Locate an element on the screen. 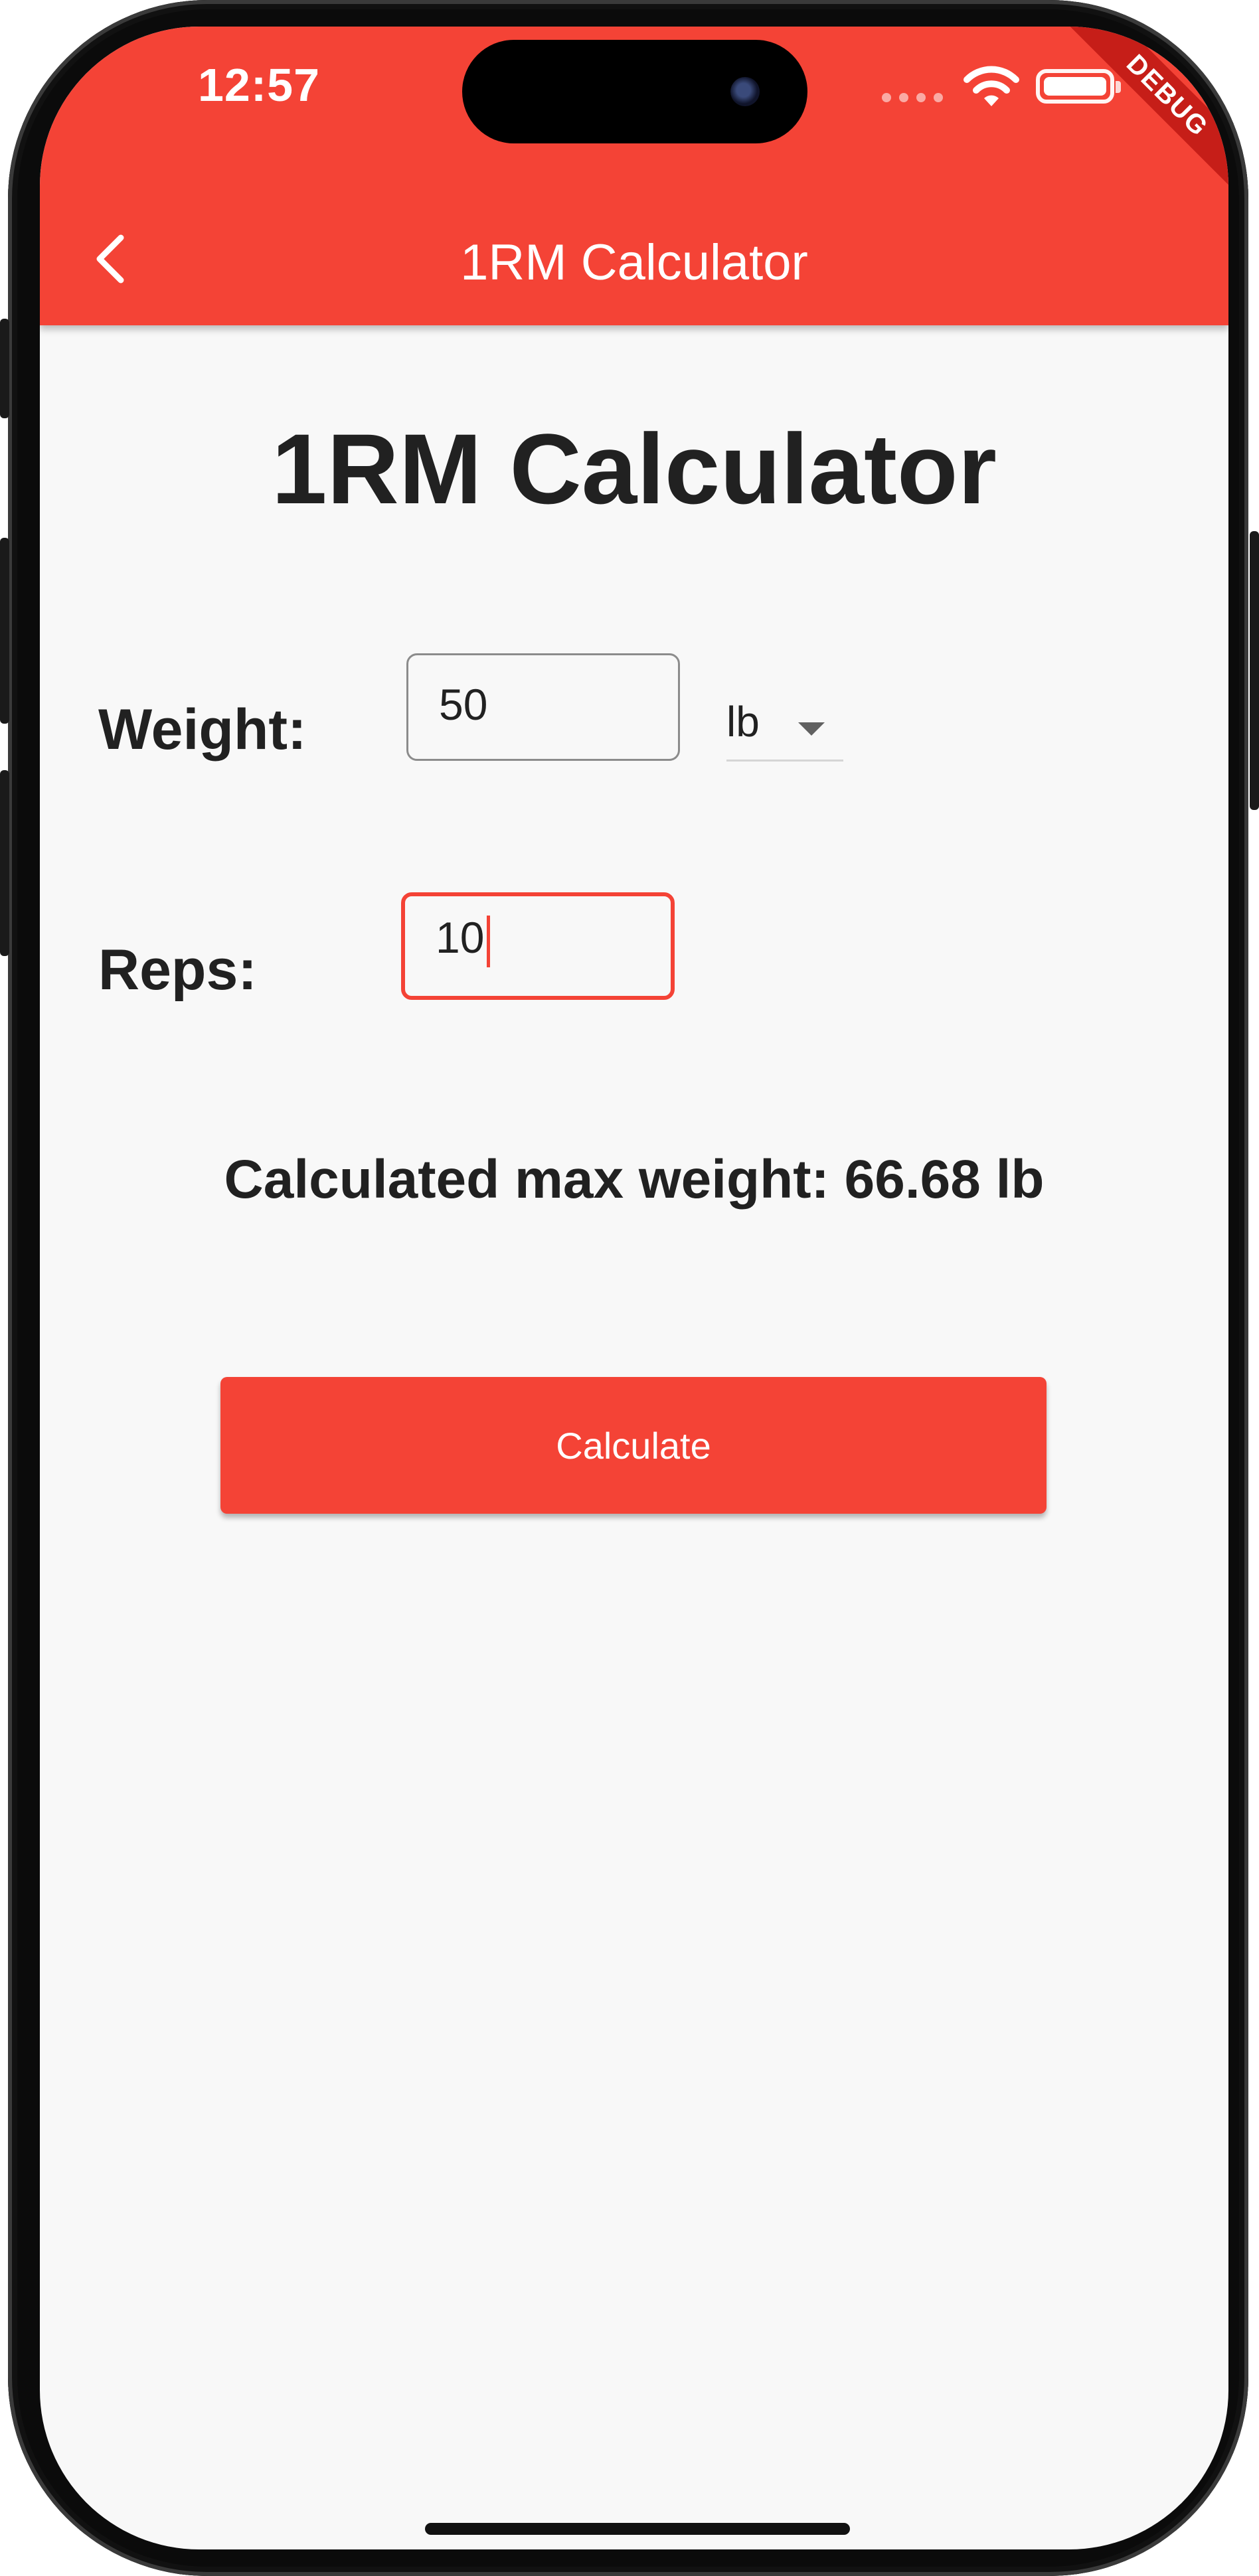  volume-up-button is located at coordinates (4, 631).